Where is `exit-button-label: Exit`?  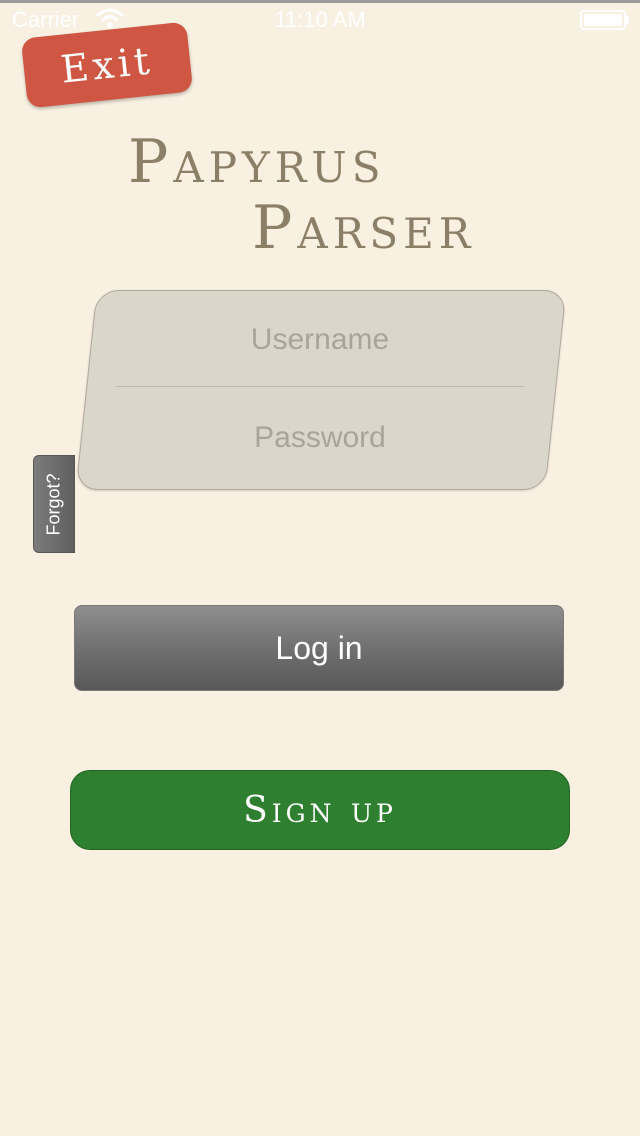
exit-button-label: Exit is located at coordinates (107, 65).